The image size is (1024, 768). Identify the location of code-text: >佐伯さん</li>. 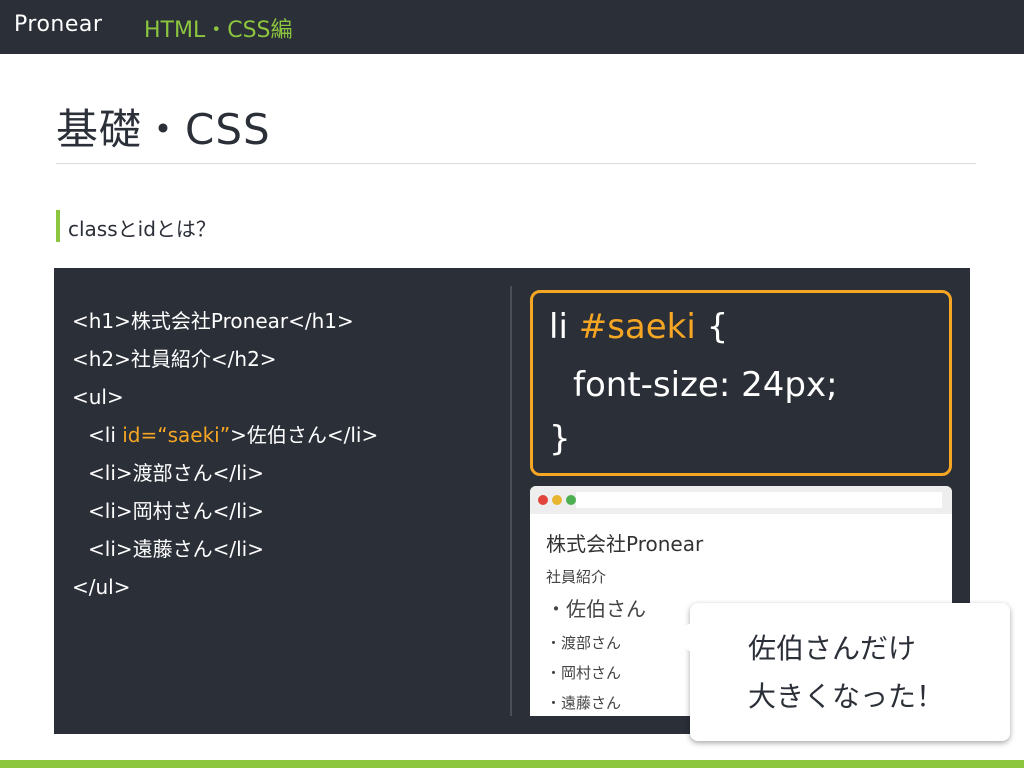
(304, 435).